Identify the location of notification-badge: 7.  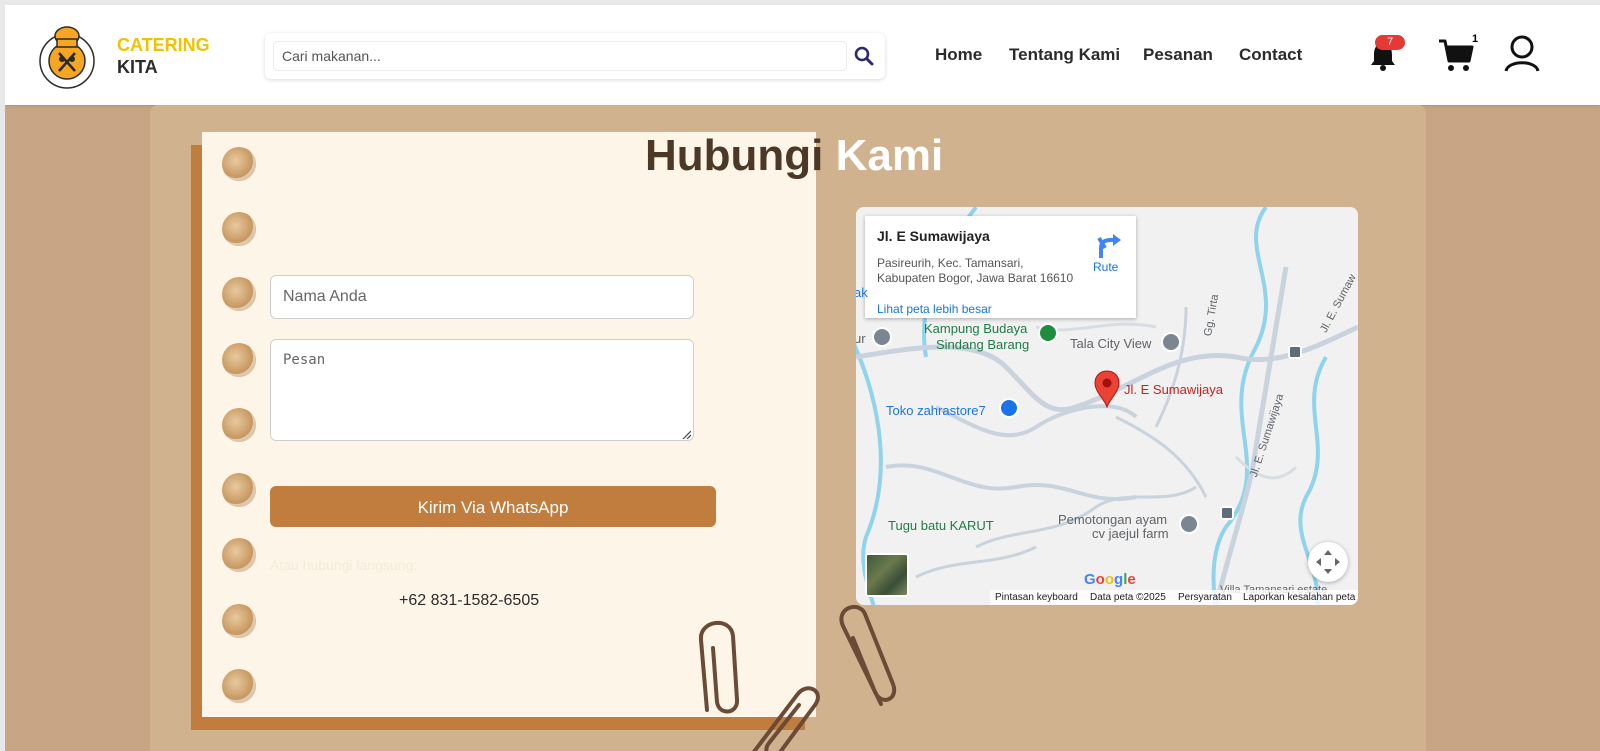
(1390, 42).